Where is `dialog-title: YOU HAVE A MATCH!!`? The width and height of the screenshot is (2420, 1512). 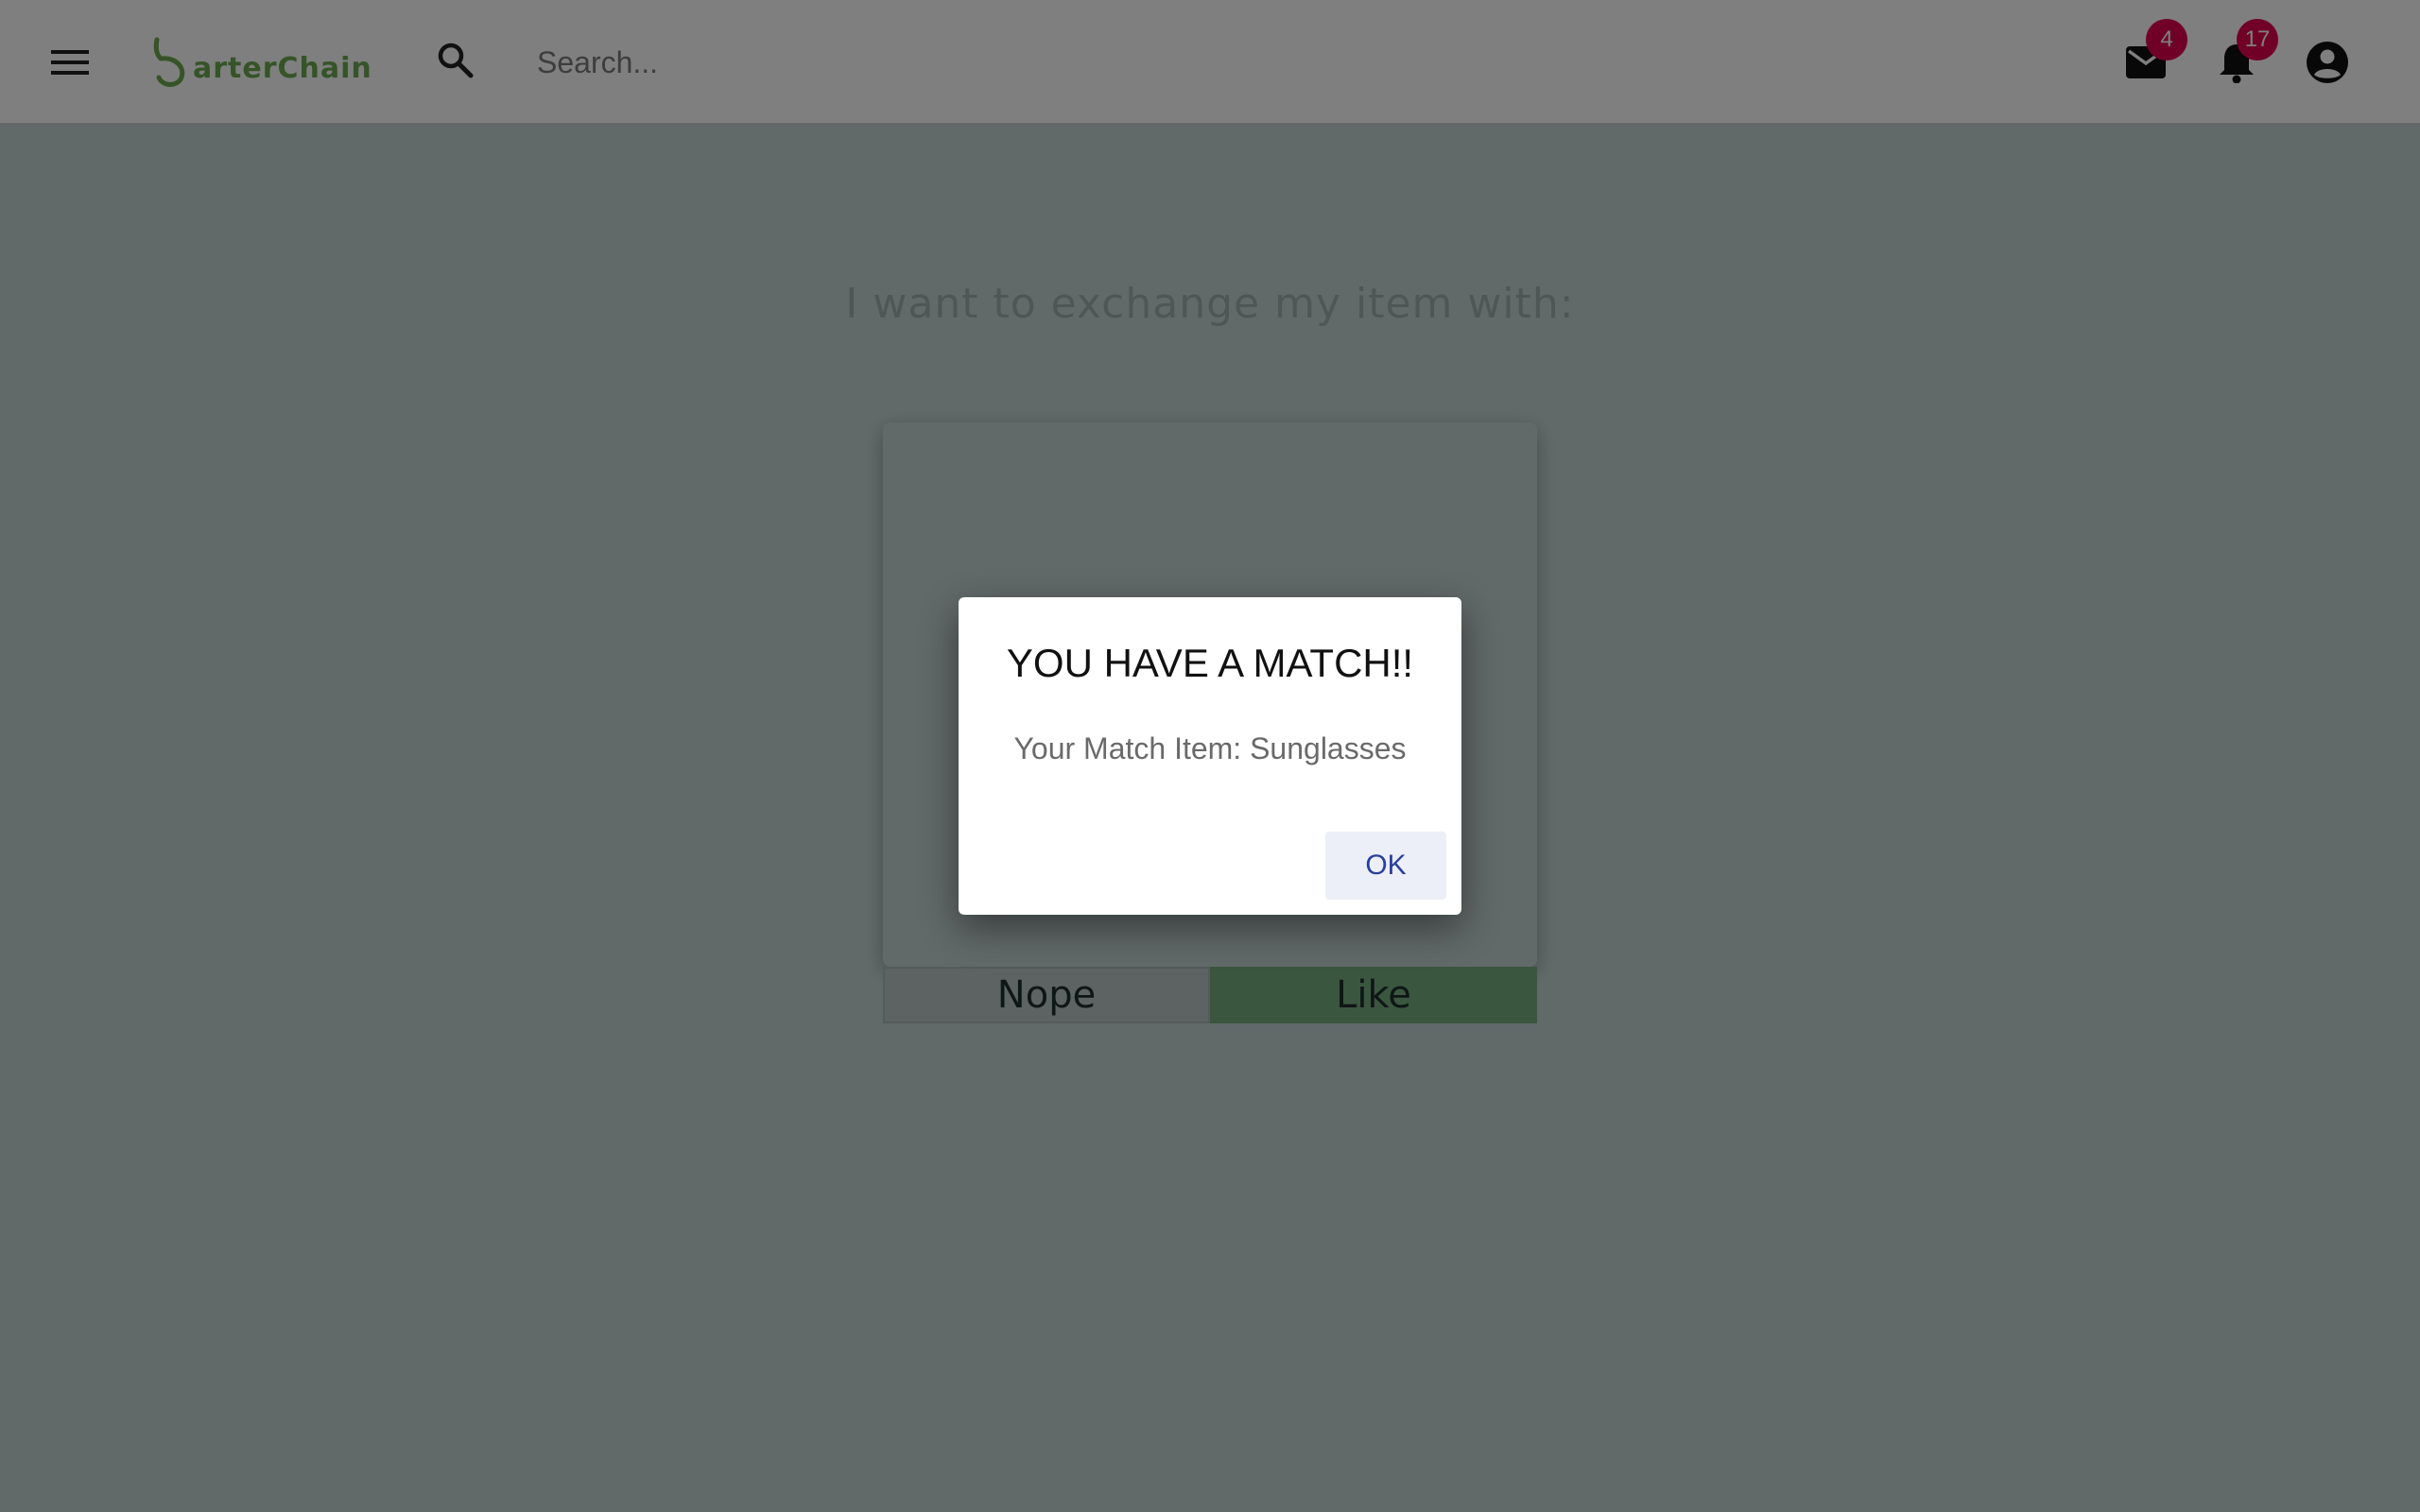
dialog-title: YOU HAVE A MATCH!! is located at coordinates (1210, 663).